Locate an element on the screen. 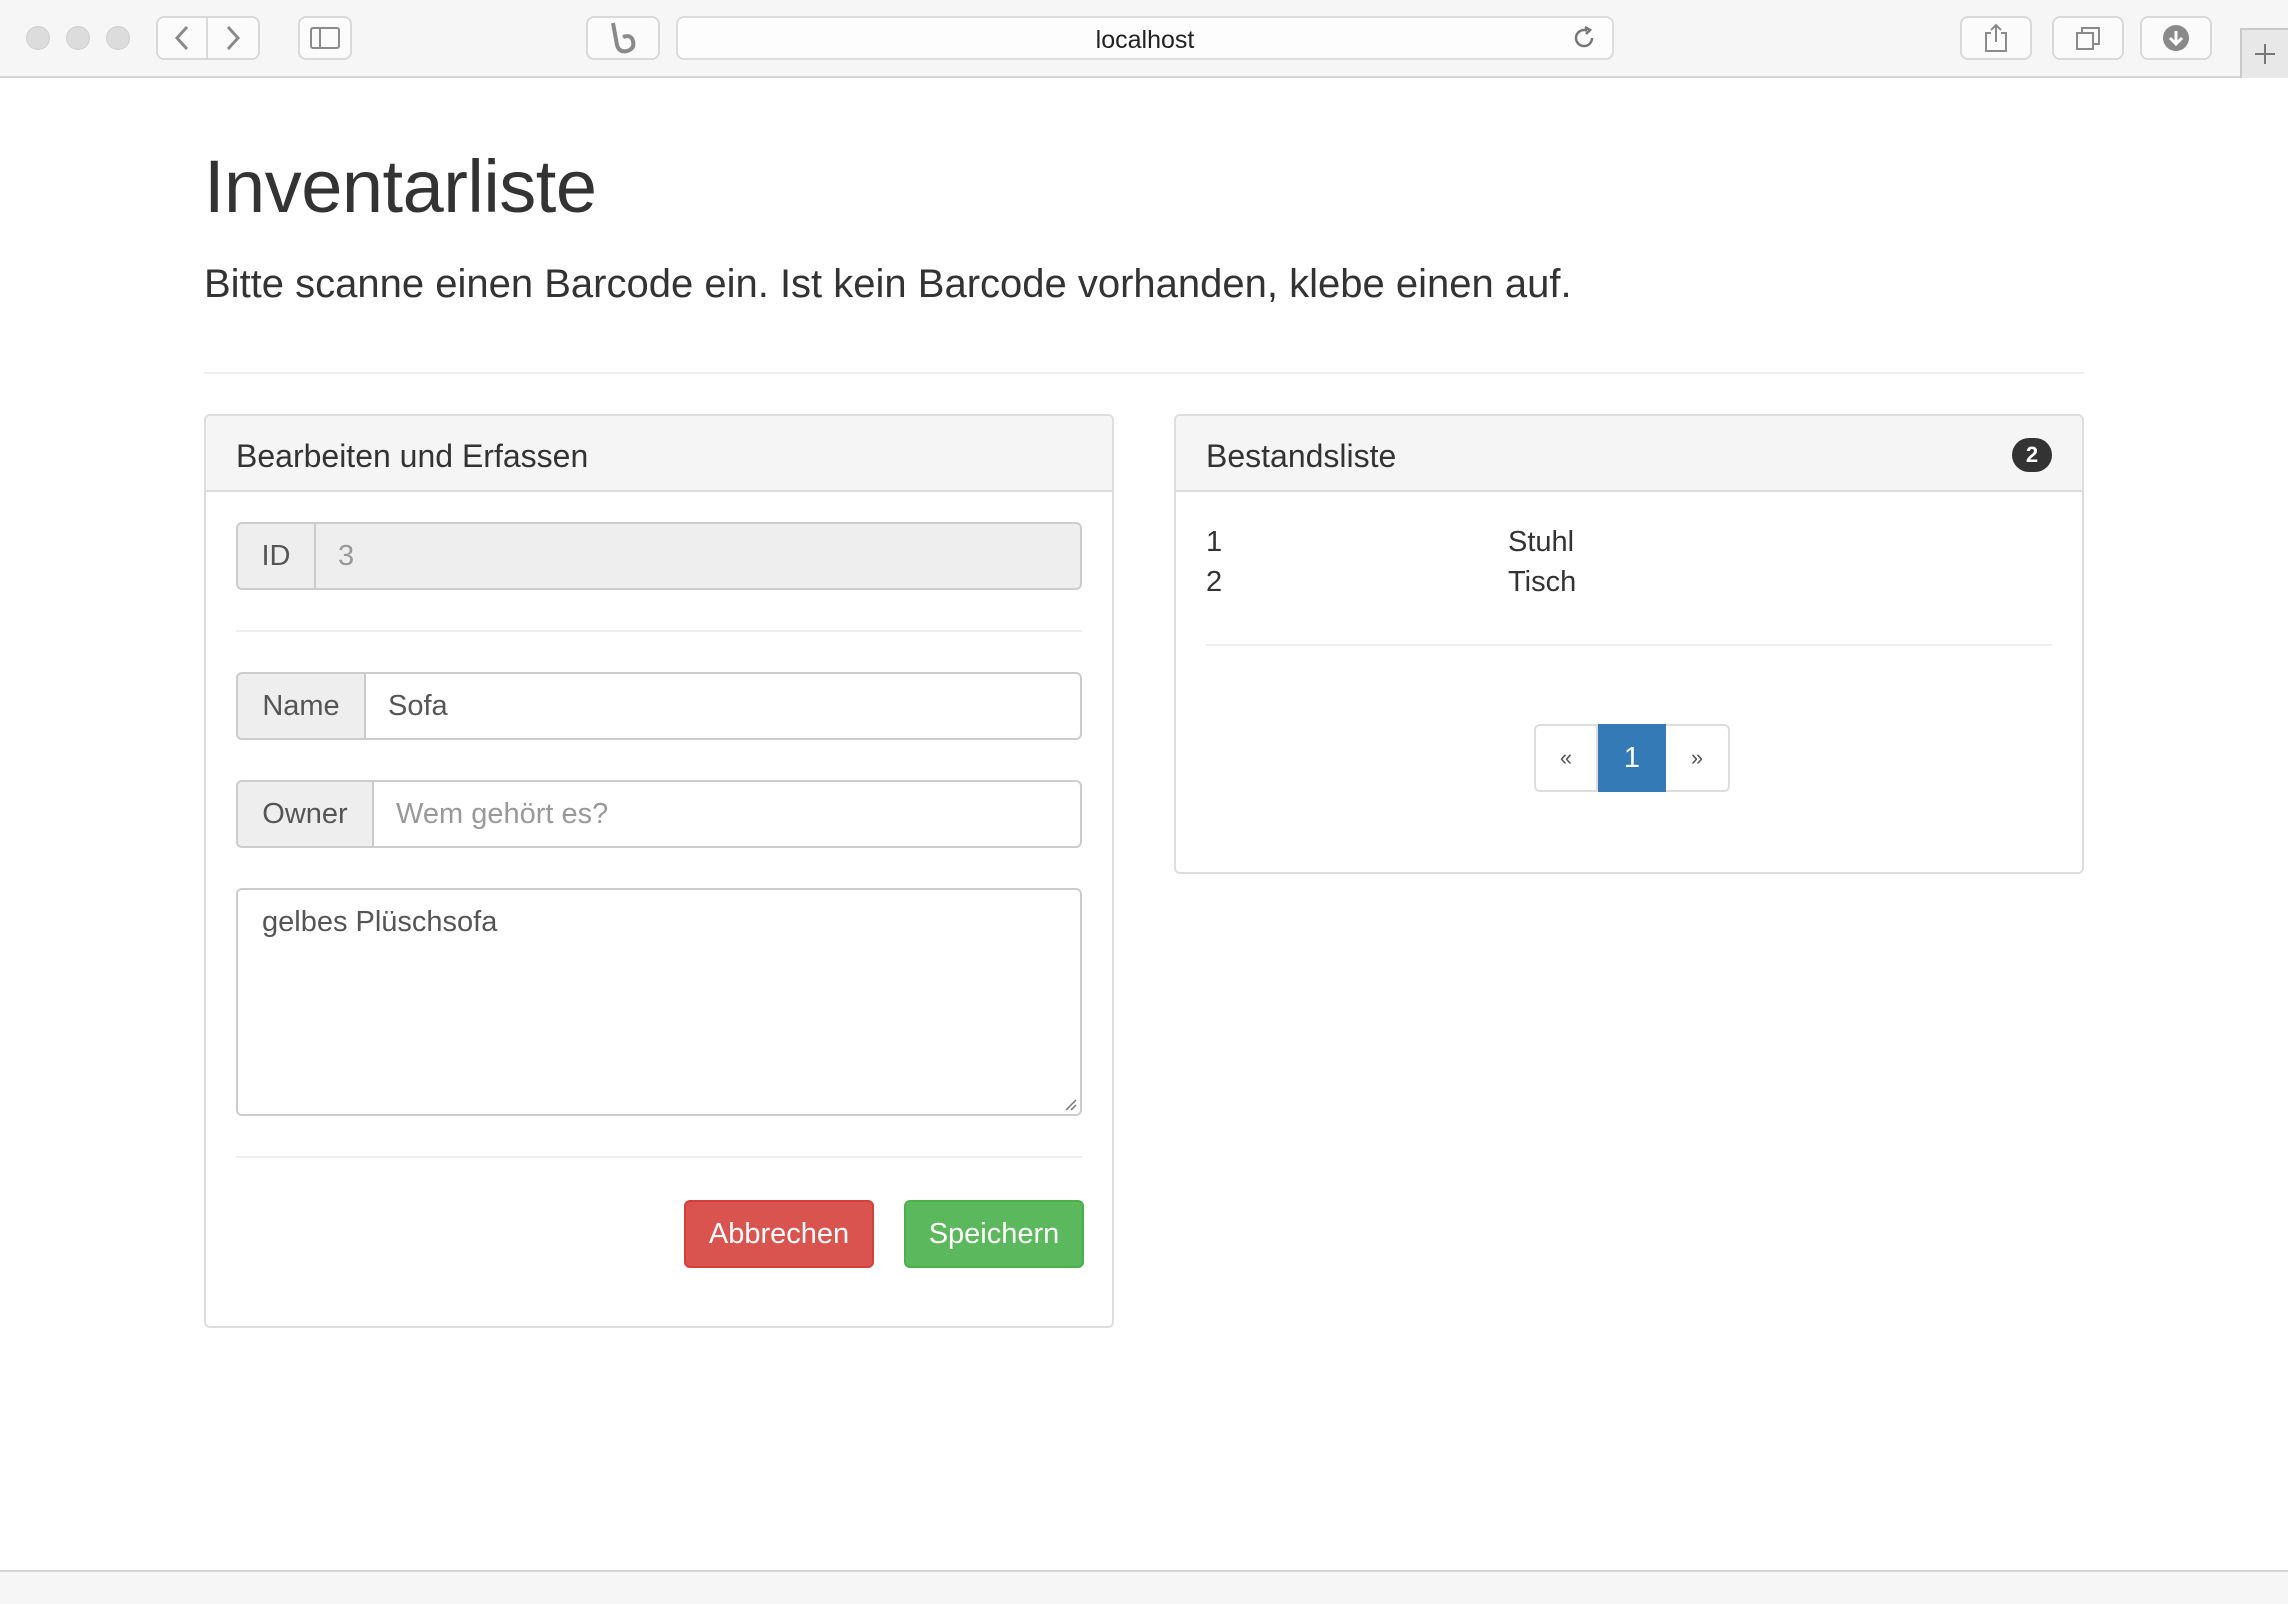 Image resolution: width=2288 pixels, height=1604 pixels. sidebar-toggle-button is located at coordinates (325, 38).